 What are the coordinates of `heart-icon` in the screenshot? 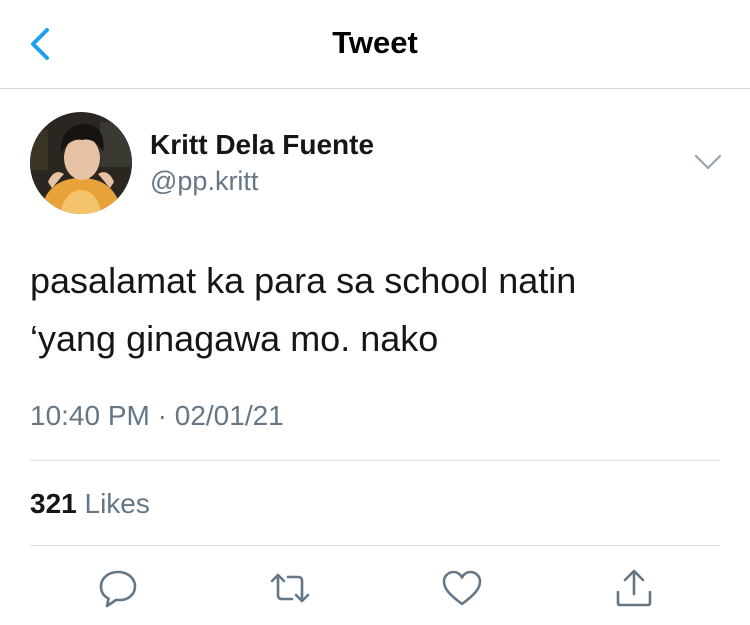 It's located at (462, 588).